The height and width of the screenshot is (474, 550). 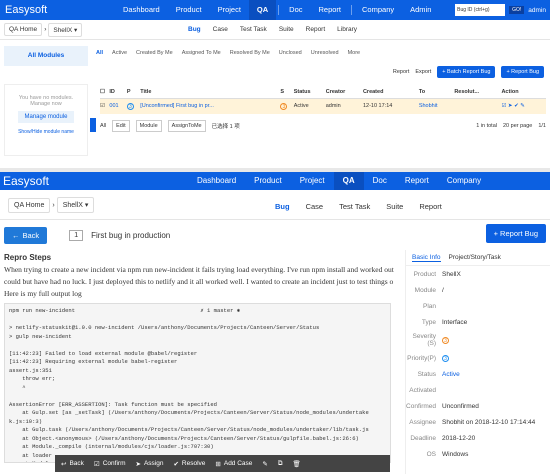 What do you see at coordinates (105, 106) in the screenshot?
I see `row-checkbox: ☑` at bounding box center [105, 106].